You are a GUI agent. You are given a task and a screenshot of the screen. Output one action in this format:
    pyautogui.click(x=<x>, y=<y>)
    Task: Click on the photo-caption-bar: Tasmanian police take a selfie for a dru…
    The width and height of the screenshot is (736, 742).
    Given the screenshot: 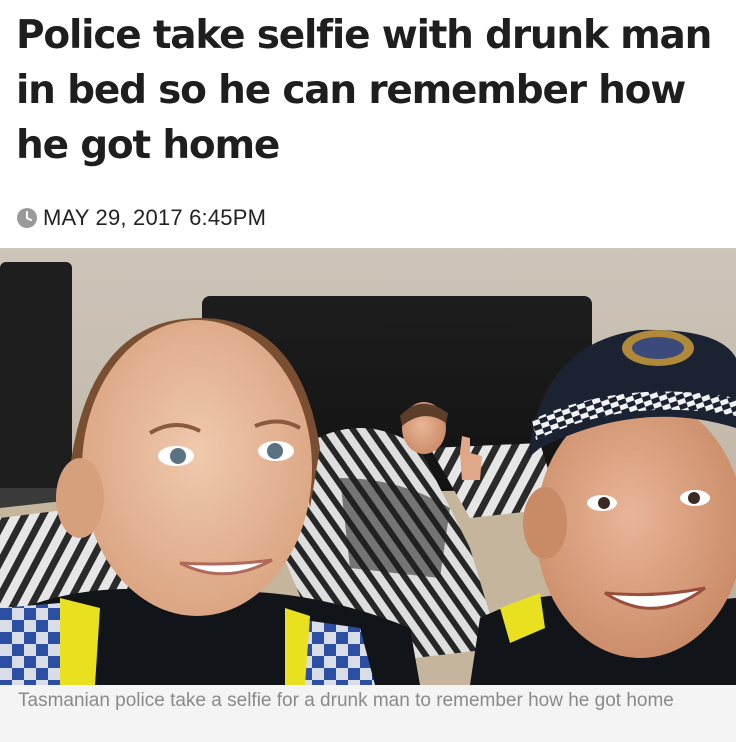 What is the action you would take?
    pyautogui.click(x=368, y=713)
    